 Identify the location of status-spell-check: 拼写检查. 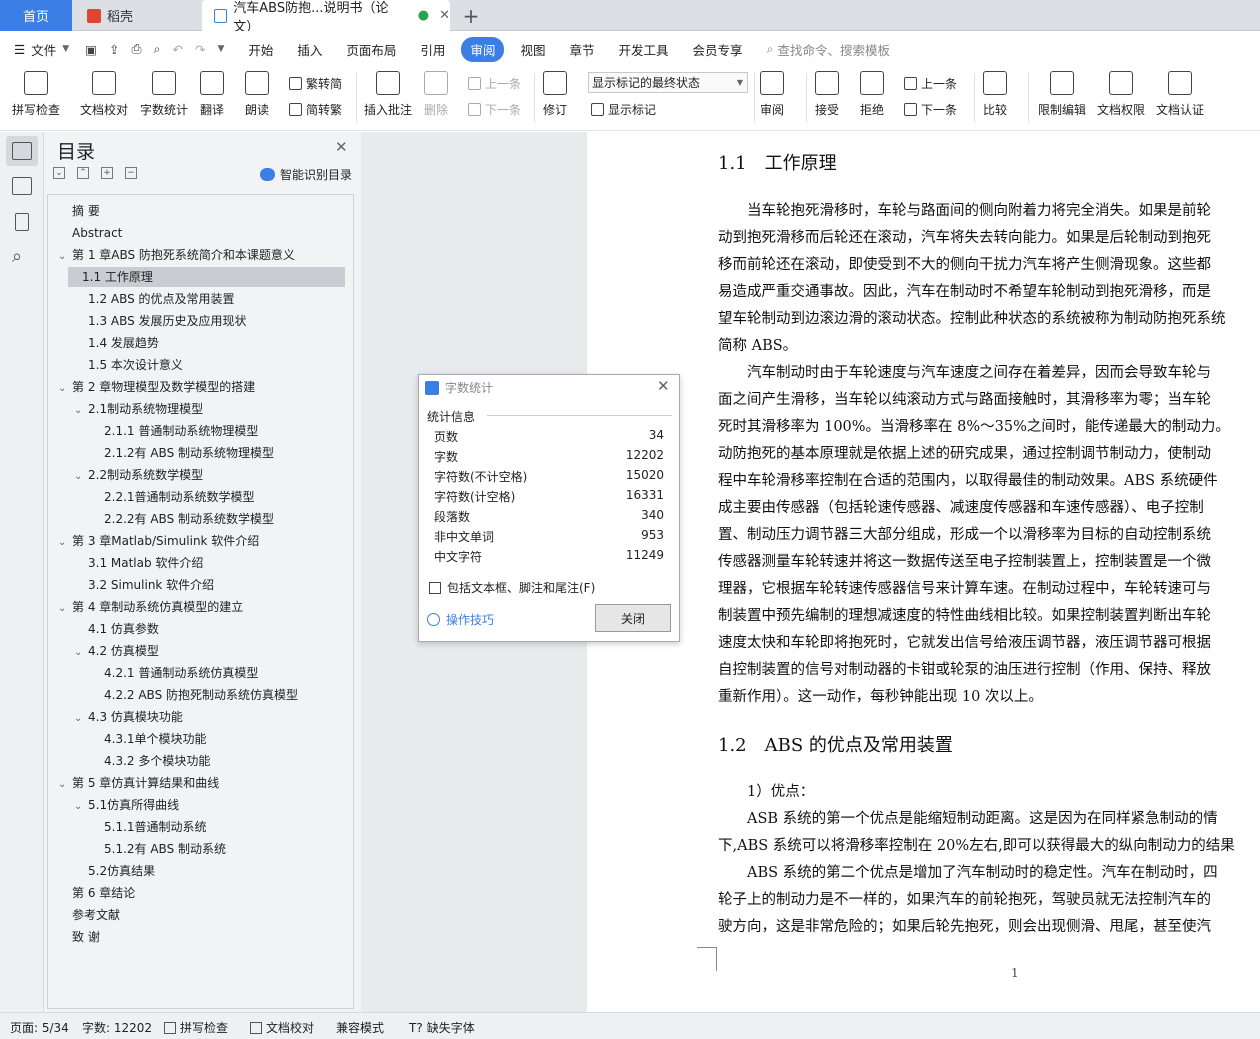
(196, 1027).